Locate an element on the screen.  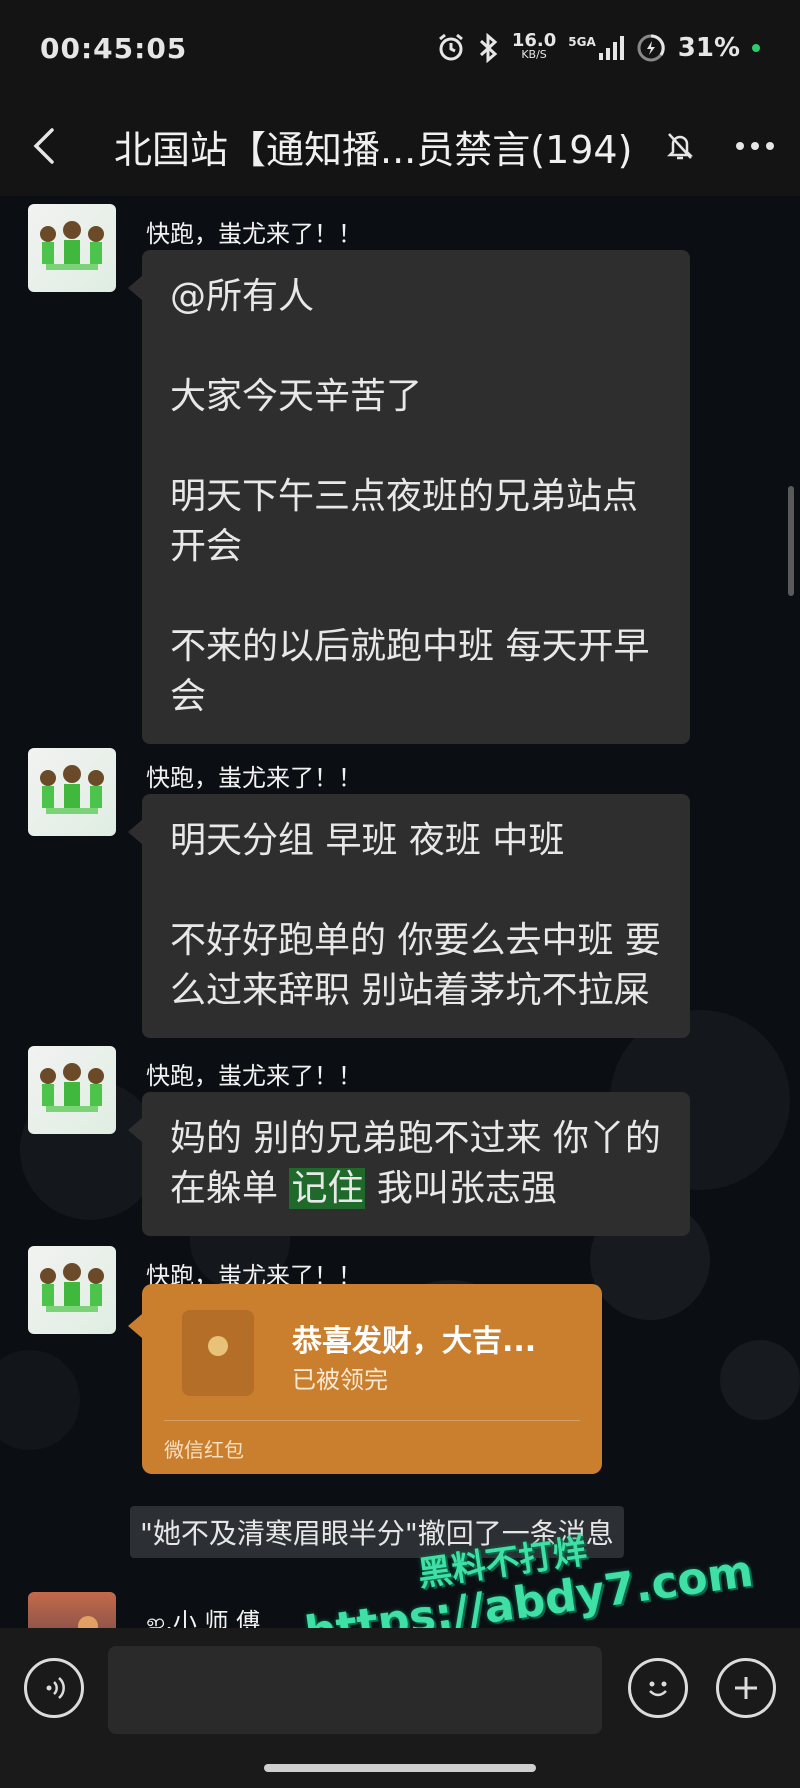
plus-button is located at coordinates (746, 1688).